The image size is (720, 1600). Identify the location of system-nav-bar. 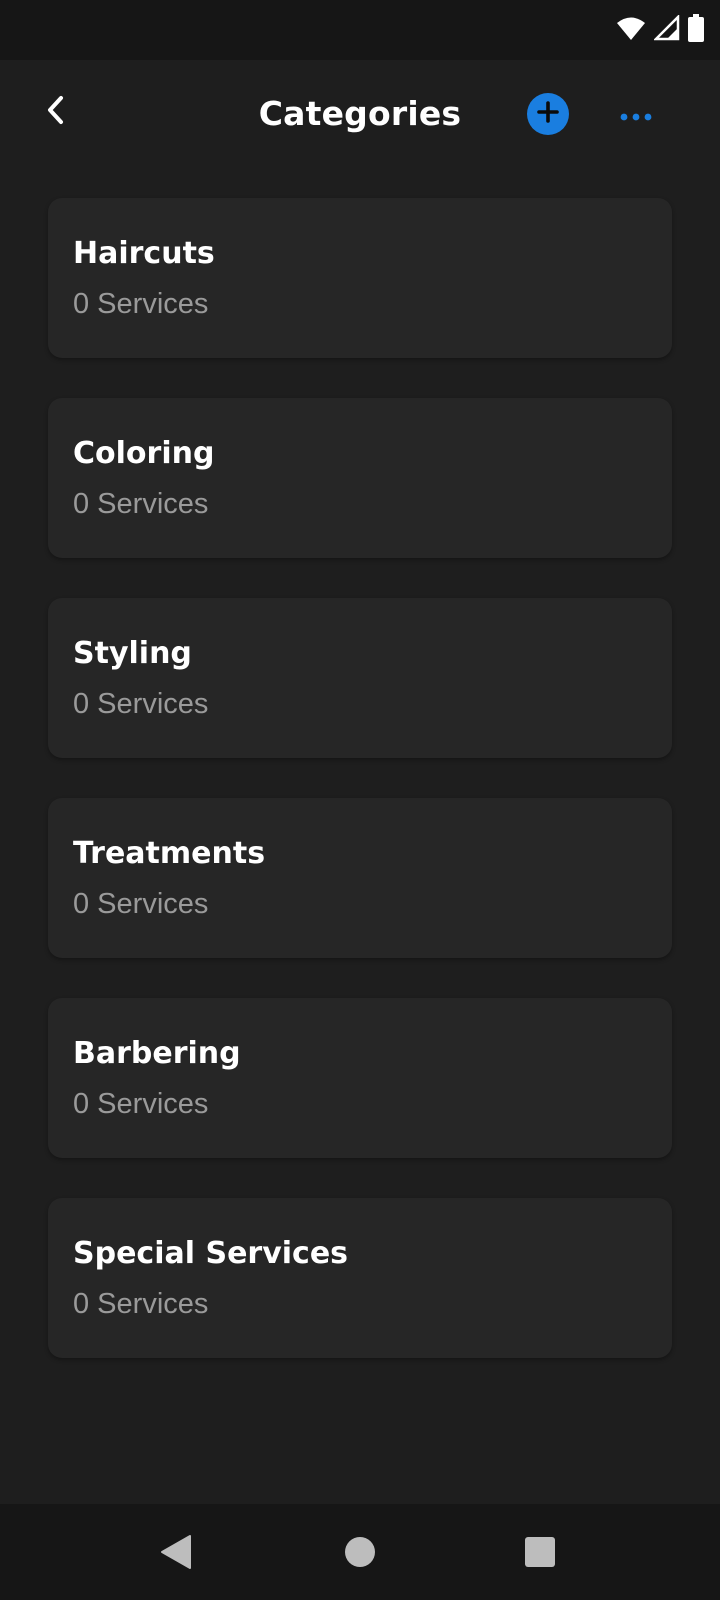
(360, 1552).